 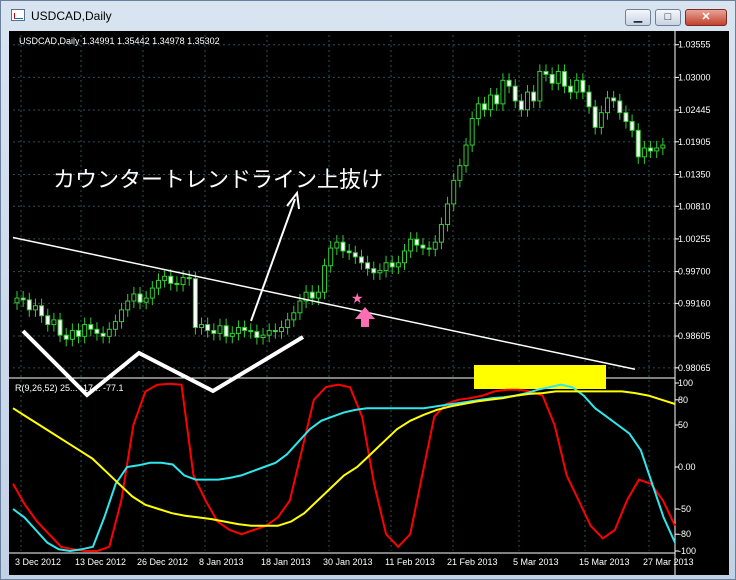 What do you see at coordinates (694, 174) in the screenshot?
I see `price-tick-label: 1.01350` at bounding box center [694, 174].